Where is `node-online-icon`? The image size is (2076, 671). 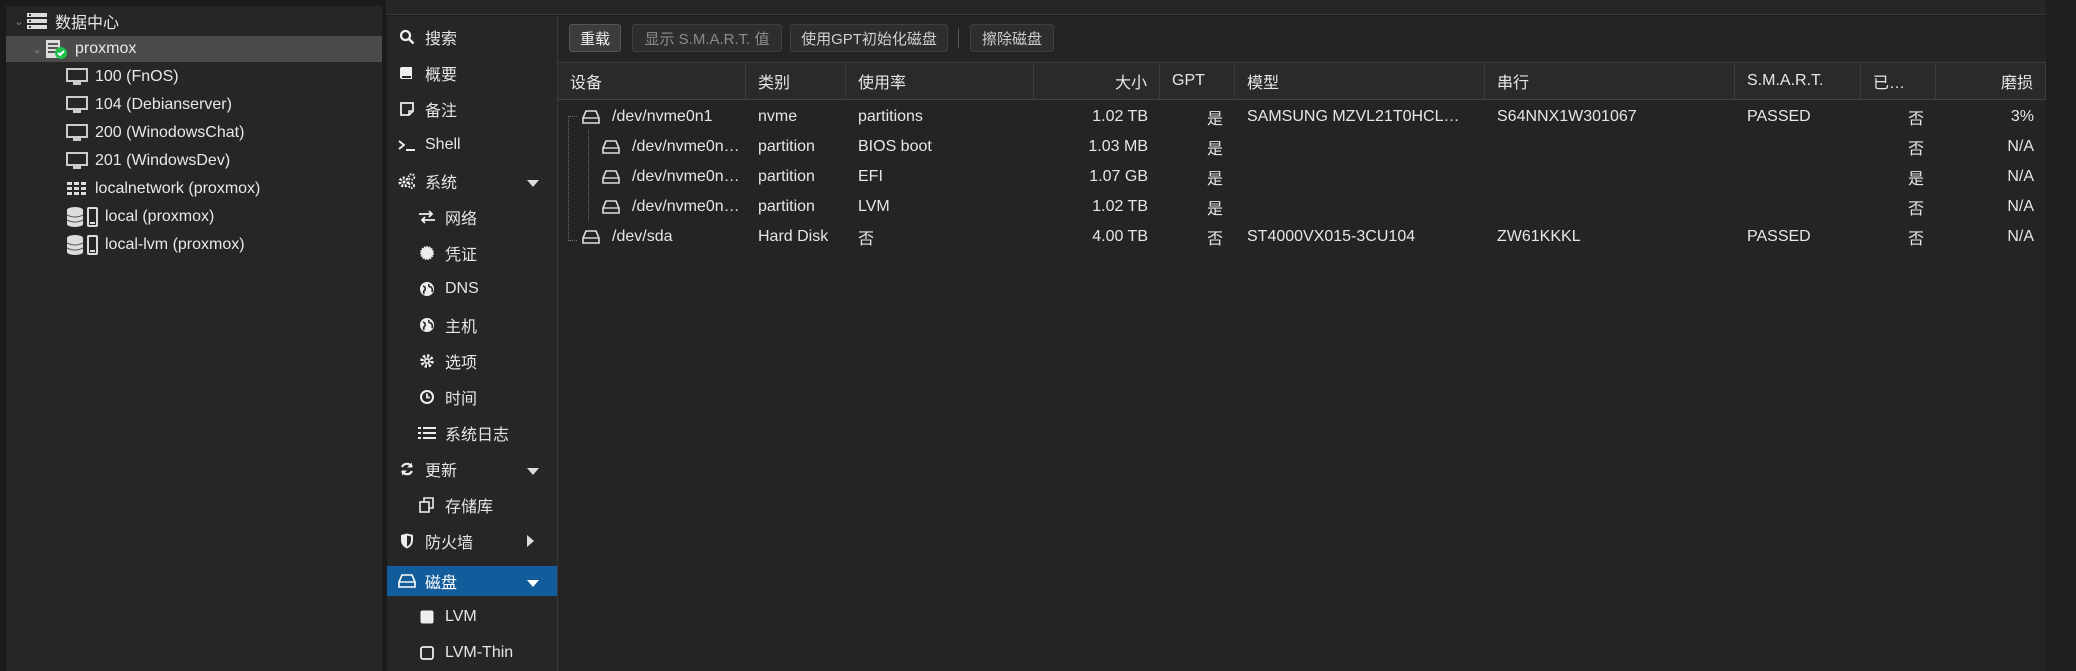 node-online-icon is located at coordinates (56, 49).